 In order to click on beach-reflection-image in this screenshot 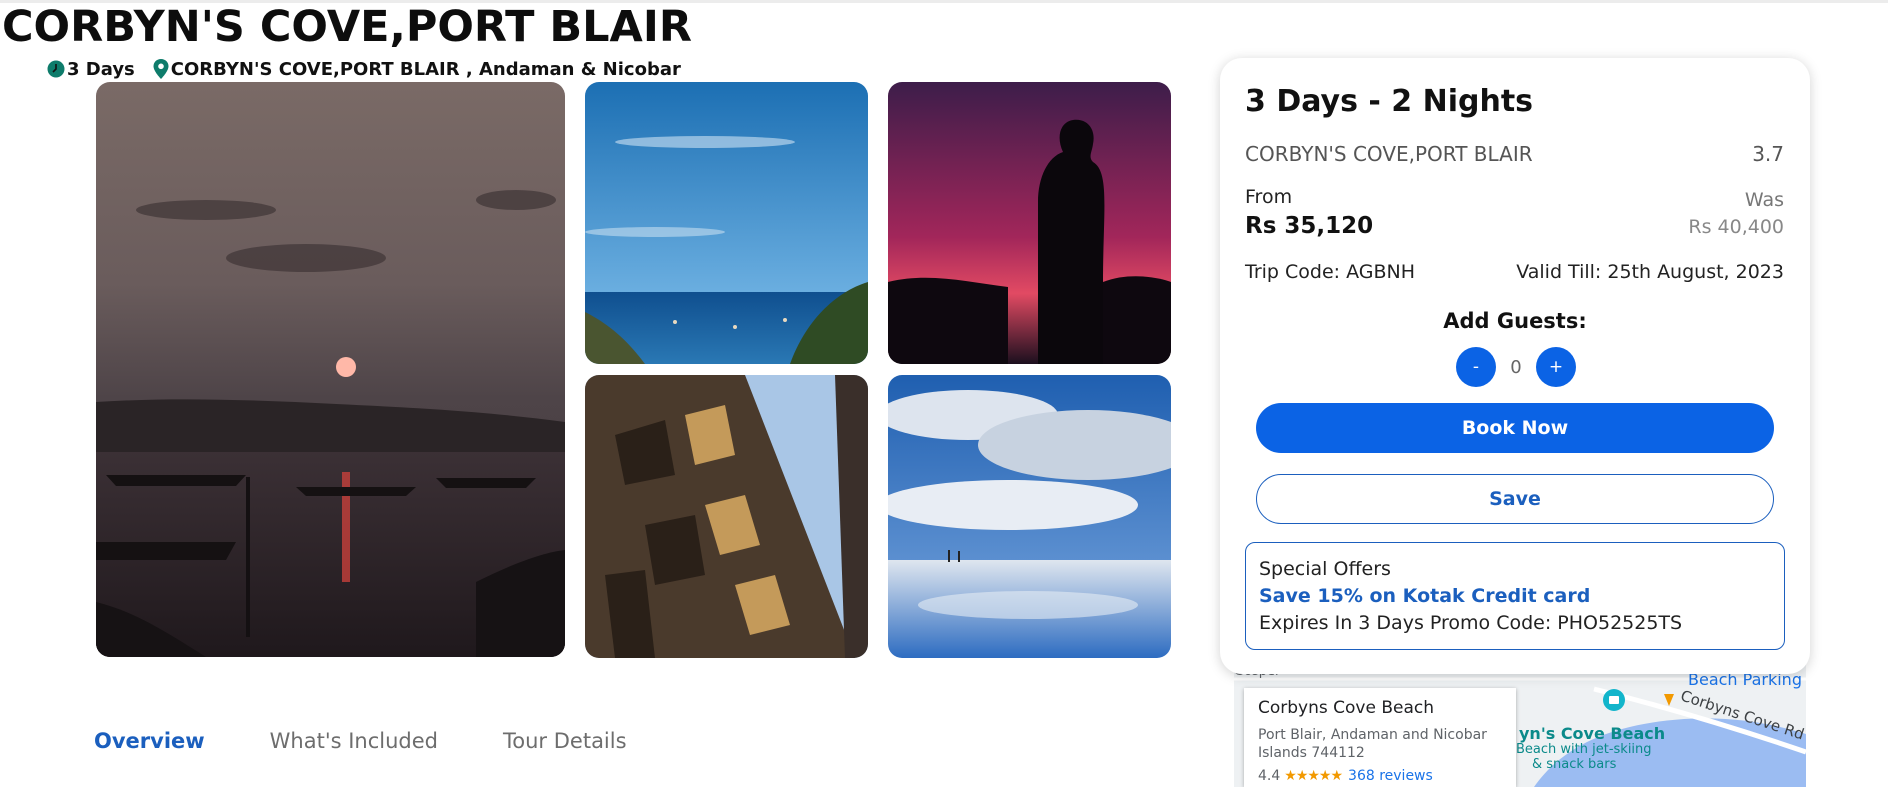, I will do `click(1029, 516)`.